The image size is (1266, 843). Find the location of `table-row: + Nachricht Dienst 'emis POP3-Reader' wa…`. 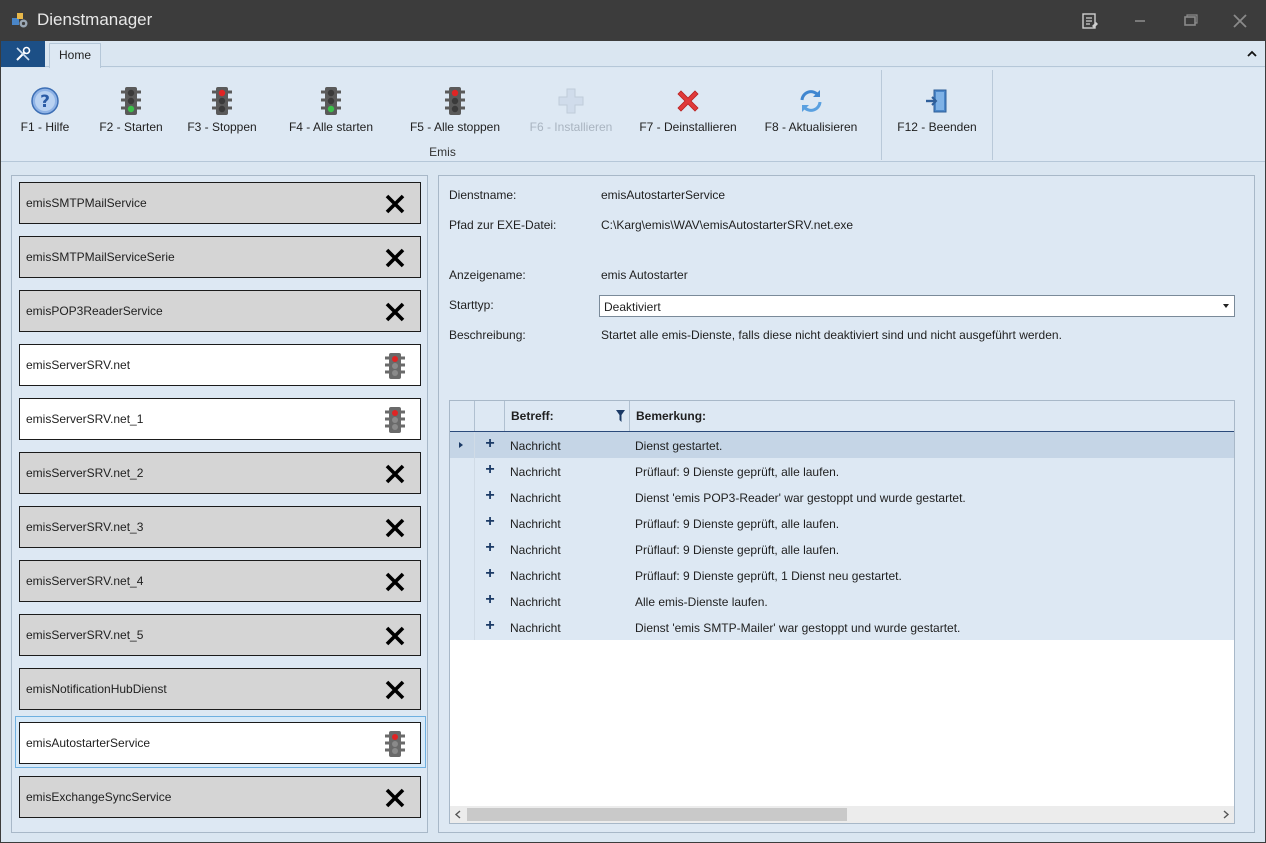

table-row: + Nachricht Dienst 'emis POP3-Reader' wa… is located at coordinates (842, 497).